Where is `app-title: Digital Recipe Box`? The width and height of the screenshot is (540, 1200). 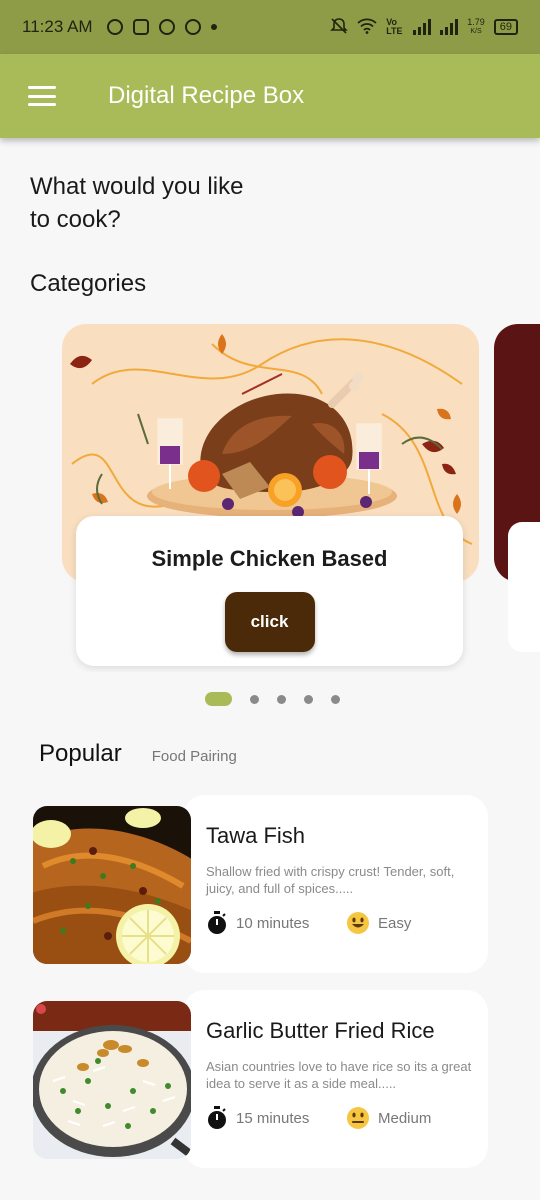
app-title: Digital Recipe Box is located at coordinates (206, 95).